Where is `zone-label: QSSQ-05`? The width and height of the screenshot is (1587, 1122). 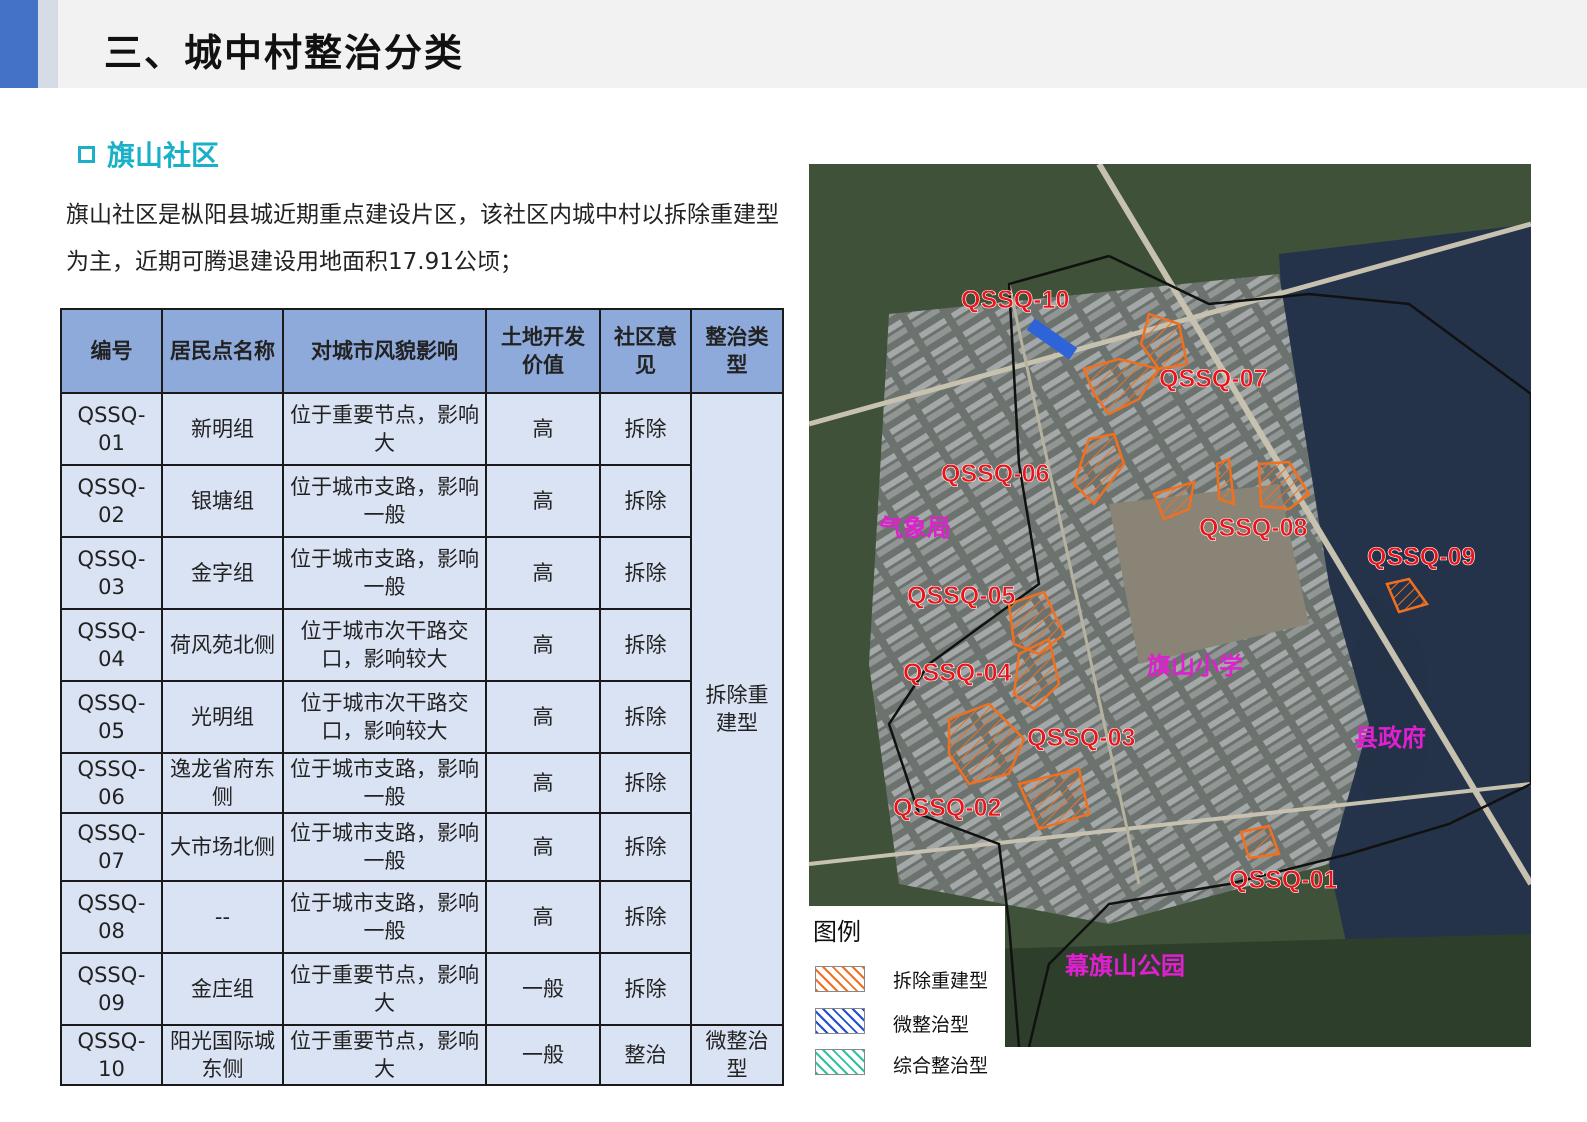
zone-label: QSSQ-05 is located at coordinates (961, 596).